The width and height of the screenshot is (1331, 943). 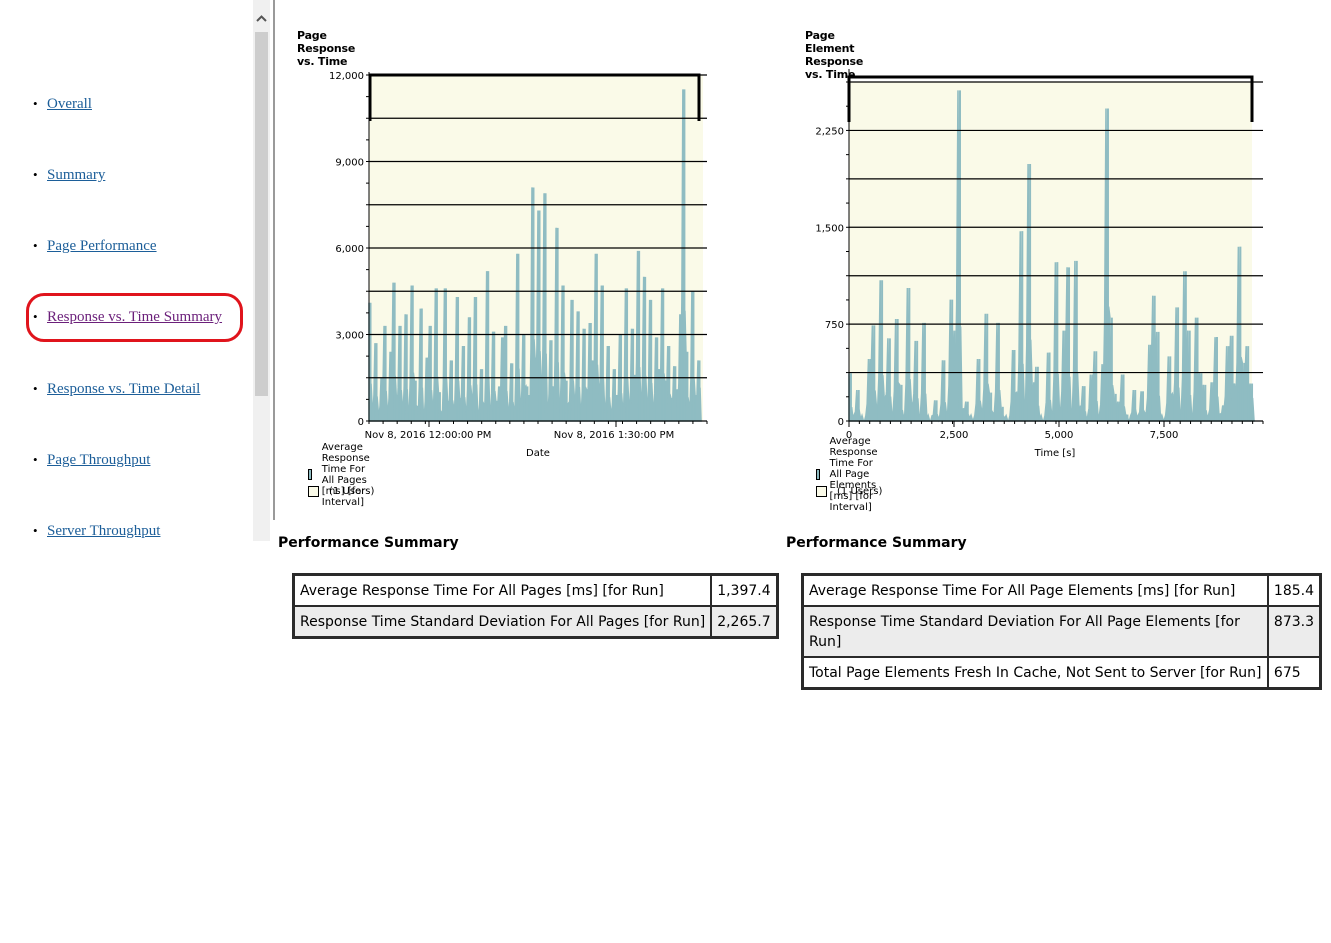 I want to click on performance-summary-heading-elements: Performance Summary, so click(x=876, y=543).